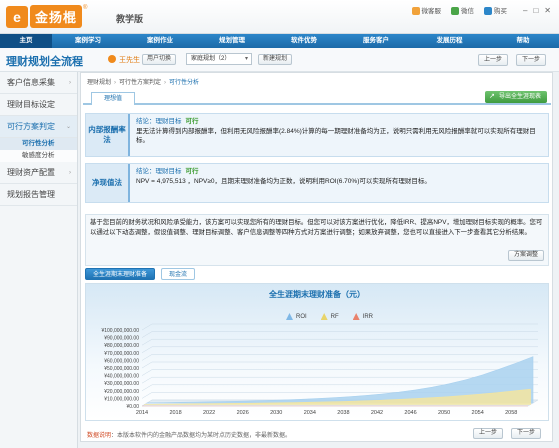 The image size is (559, 448). I want to click on legend-item-irr: IRR, so click(362, 316).